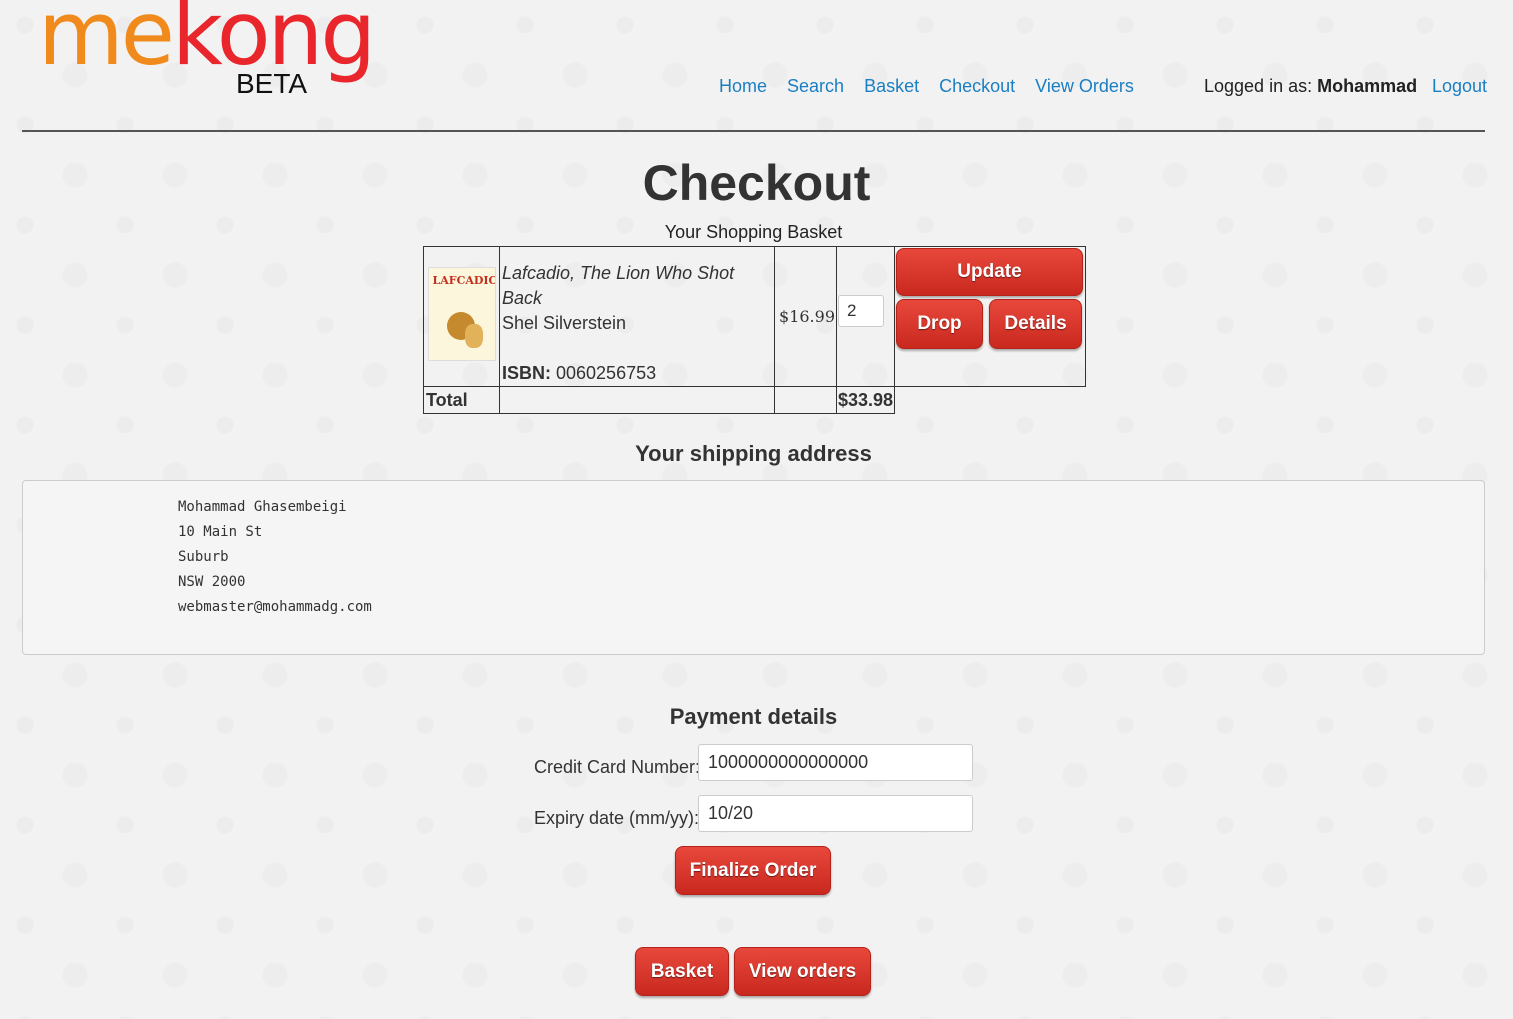  I want to click on nav-view-orders: View Orders, so click(1084, 86).